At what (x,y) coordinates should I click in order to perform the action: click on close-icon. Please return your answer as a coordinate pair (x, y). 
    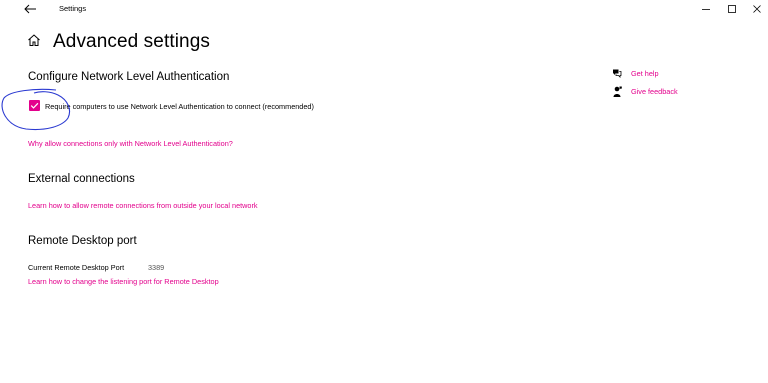
    Looking at the image, I should click on (757, 9).